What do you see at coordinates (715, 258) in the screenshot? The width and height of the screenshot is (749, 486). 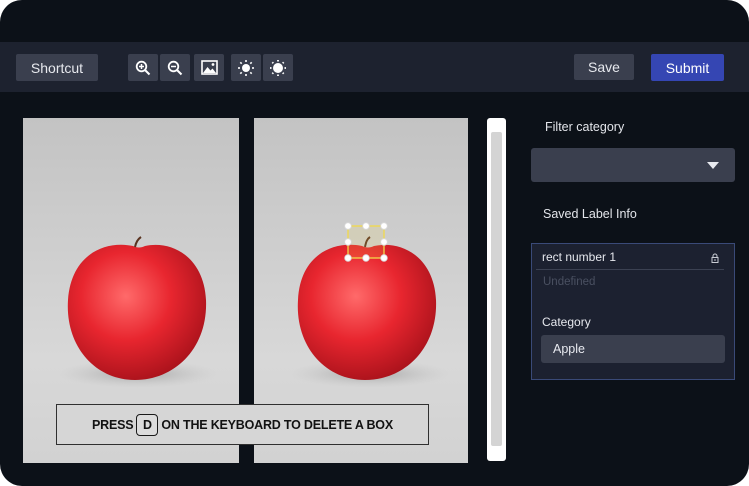 I see `lock-icon` at bounding box center [715, 258].